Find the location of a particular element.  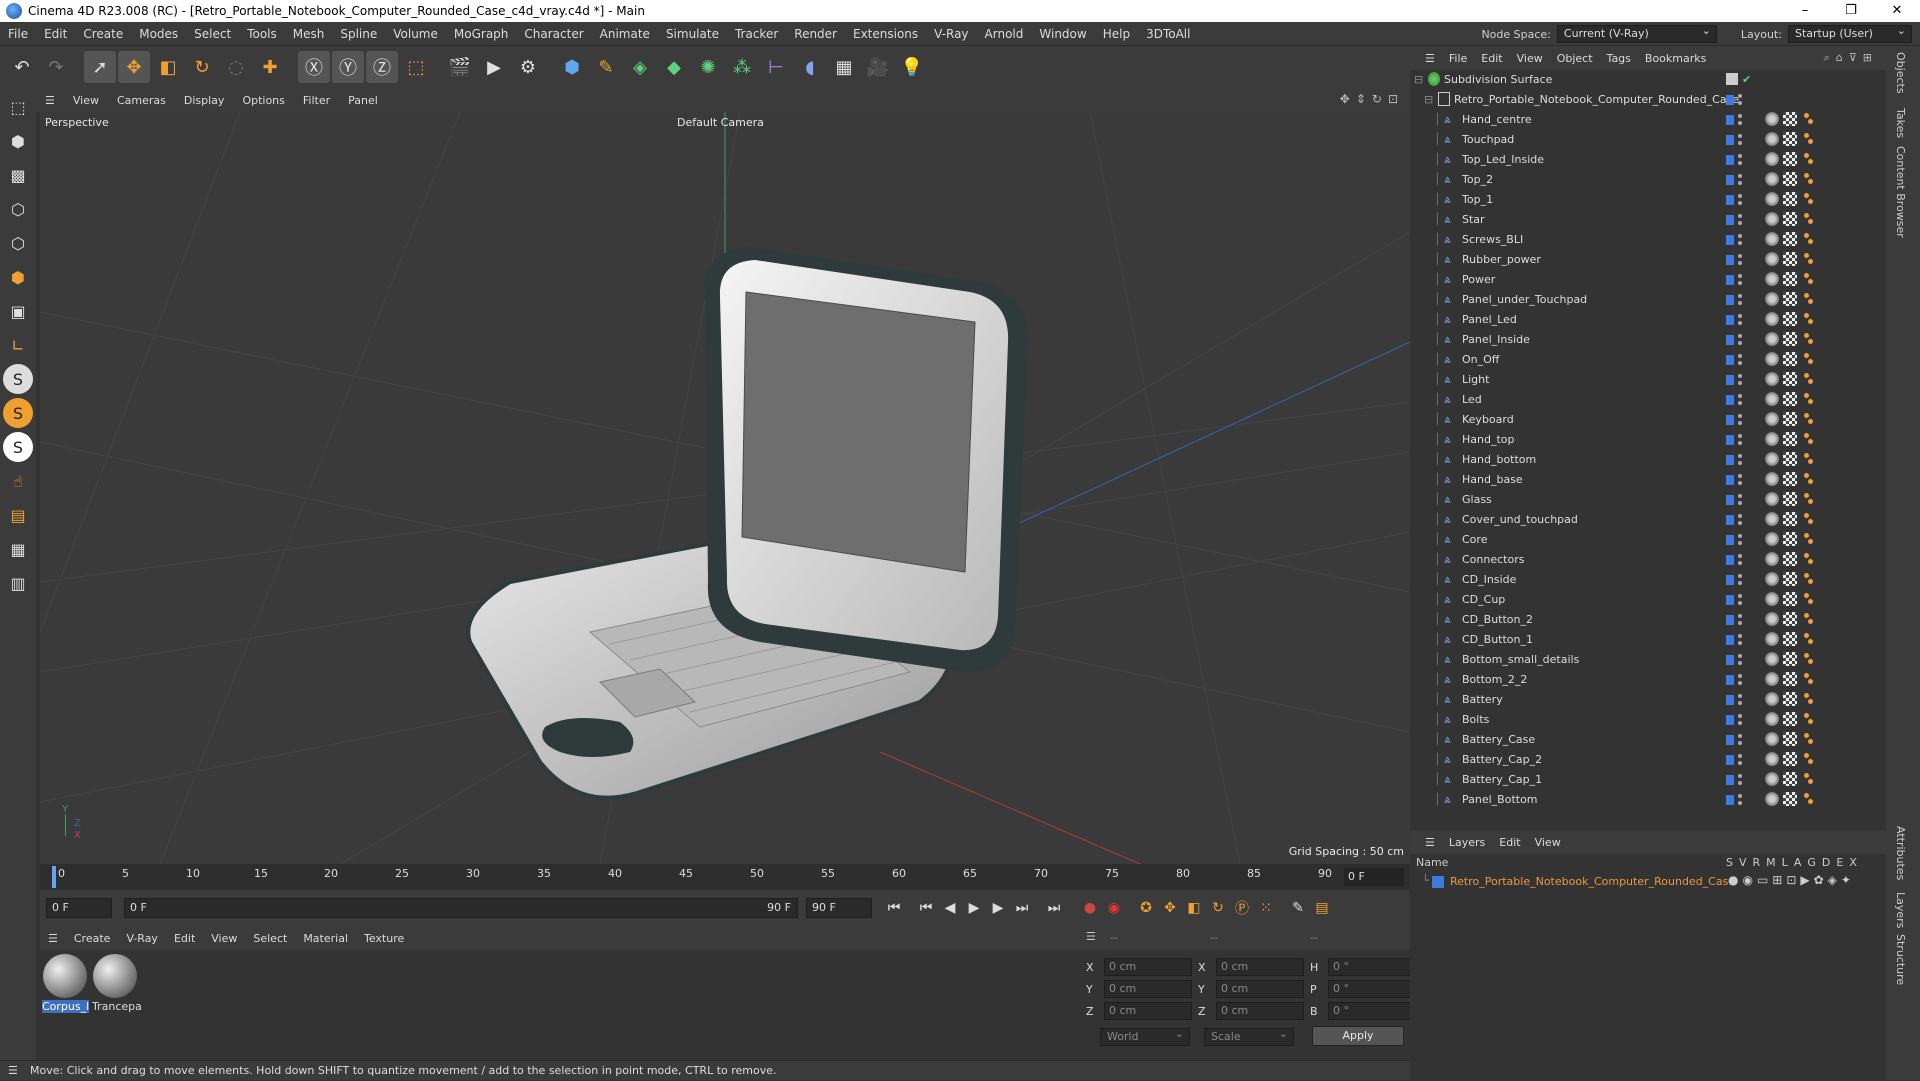

goto-start-icon: ⏮ is located at coordinates (894, 908).